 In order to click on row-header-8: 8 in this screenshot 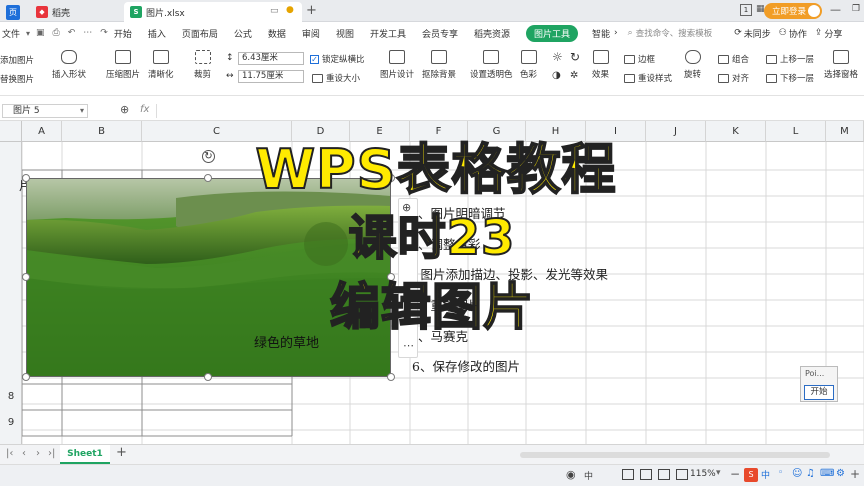, I will do `click(11, 396)`.